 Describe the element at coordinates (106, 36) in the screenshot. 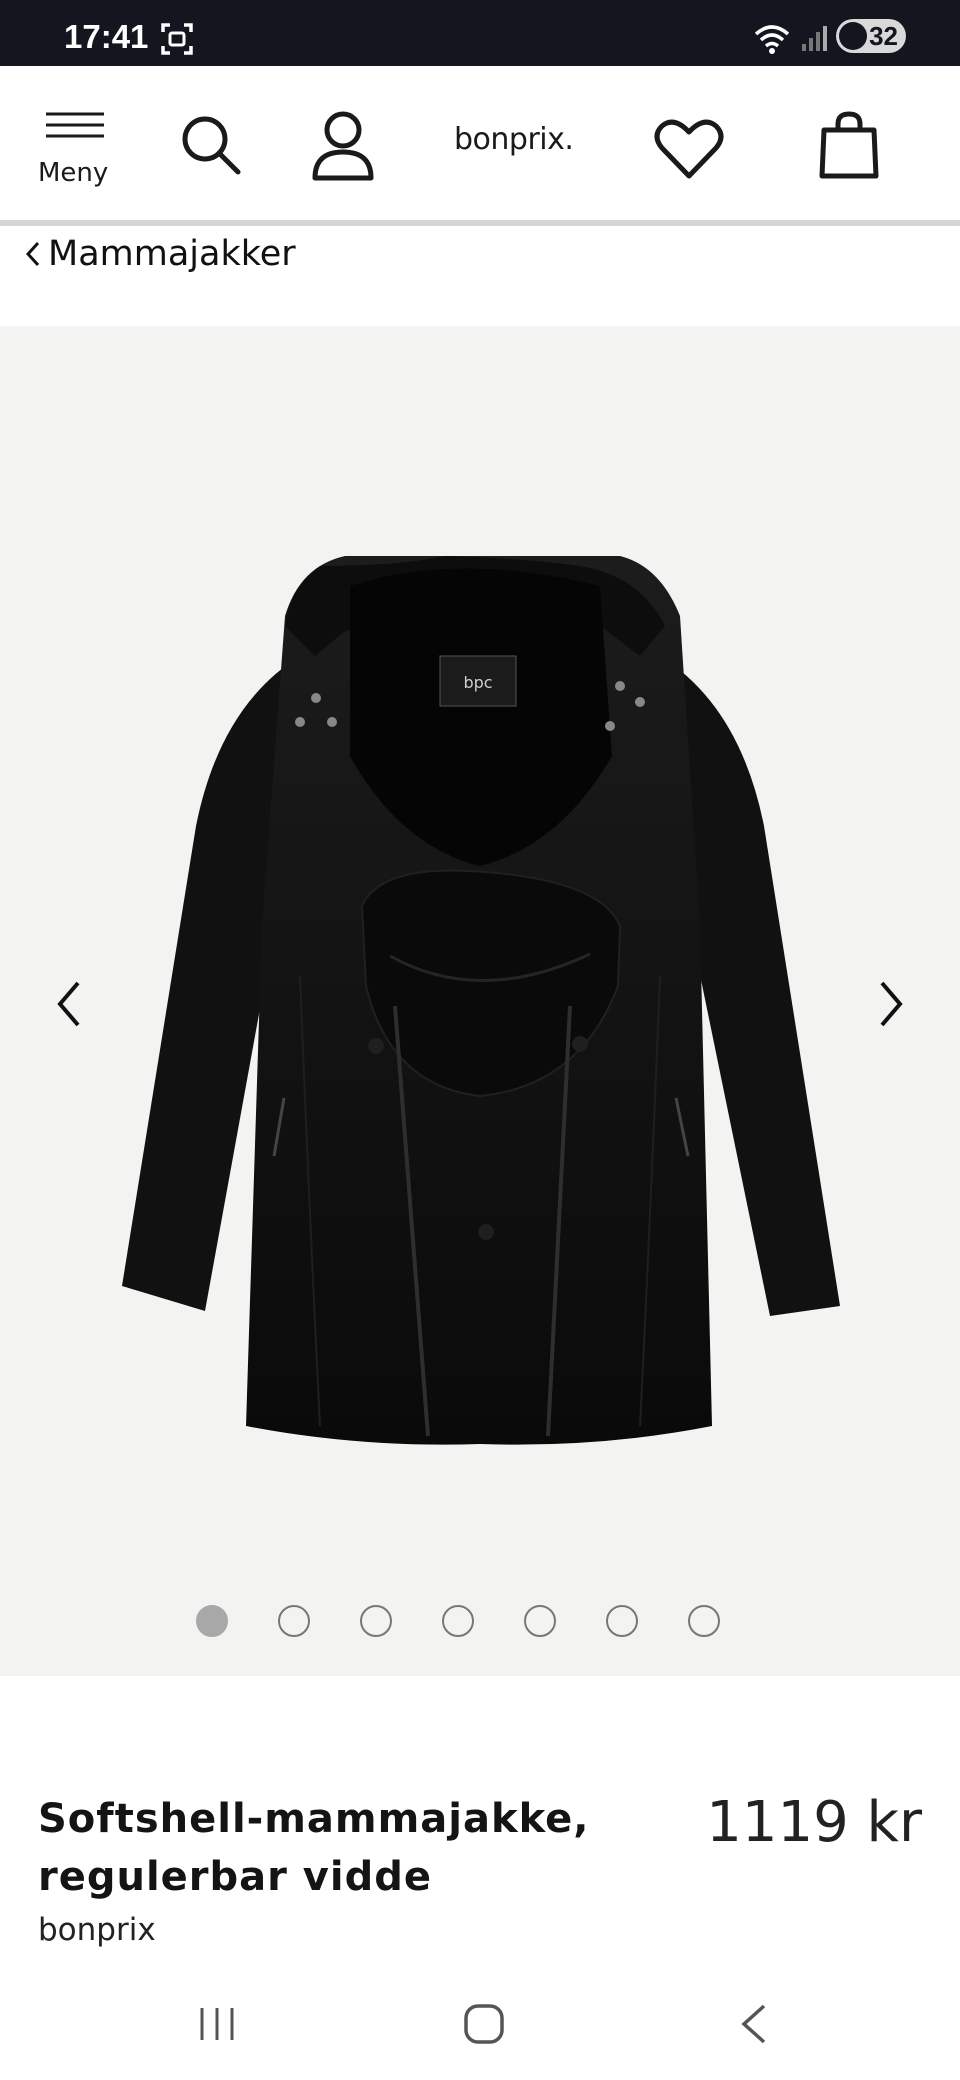

I see `status-time: 17:41` at that location.